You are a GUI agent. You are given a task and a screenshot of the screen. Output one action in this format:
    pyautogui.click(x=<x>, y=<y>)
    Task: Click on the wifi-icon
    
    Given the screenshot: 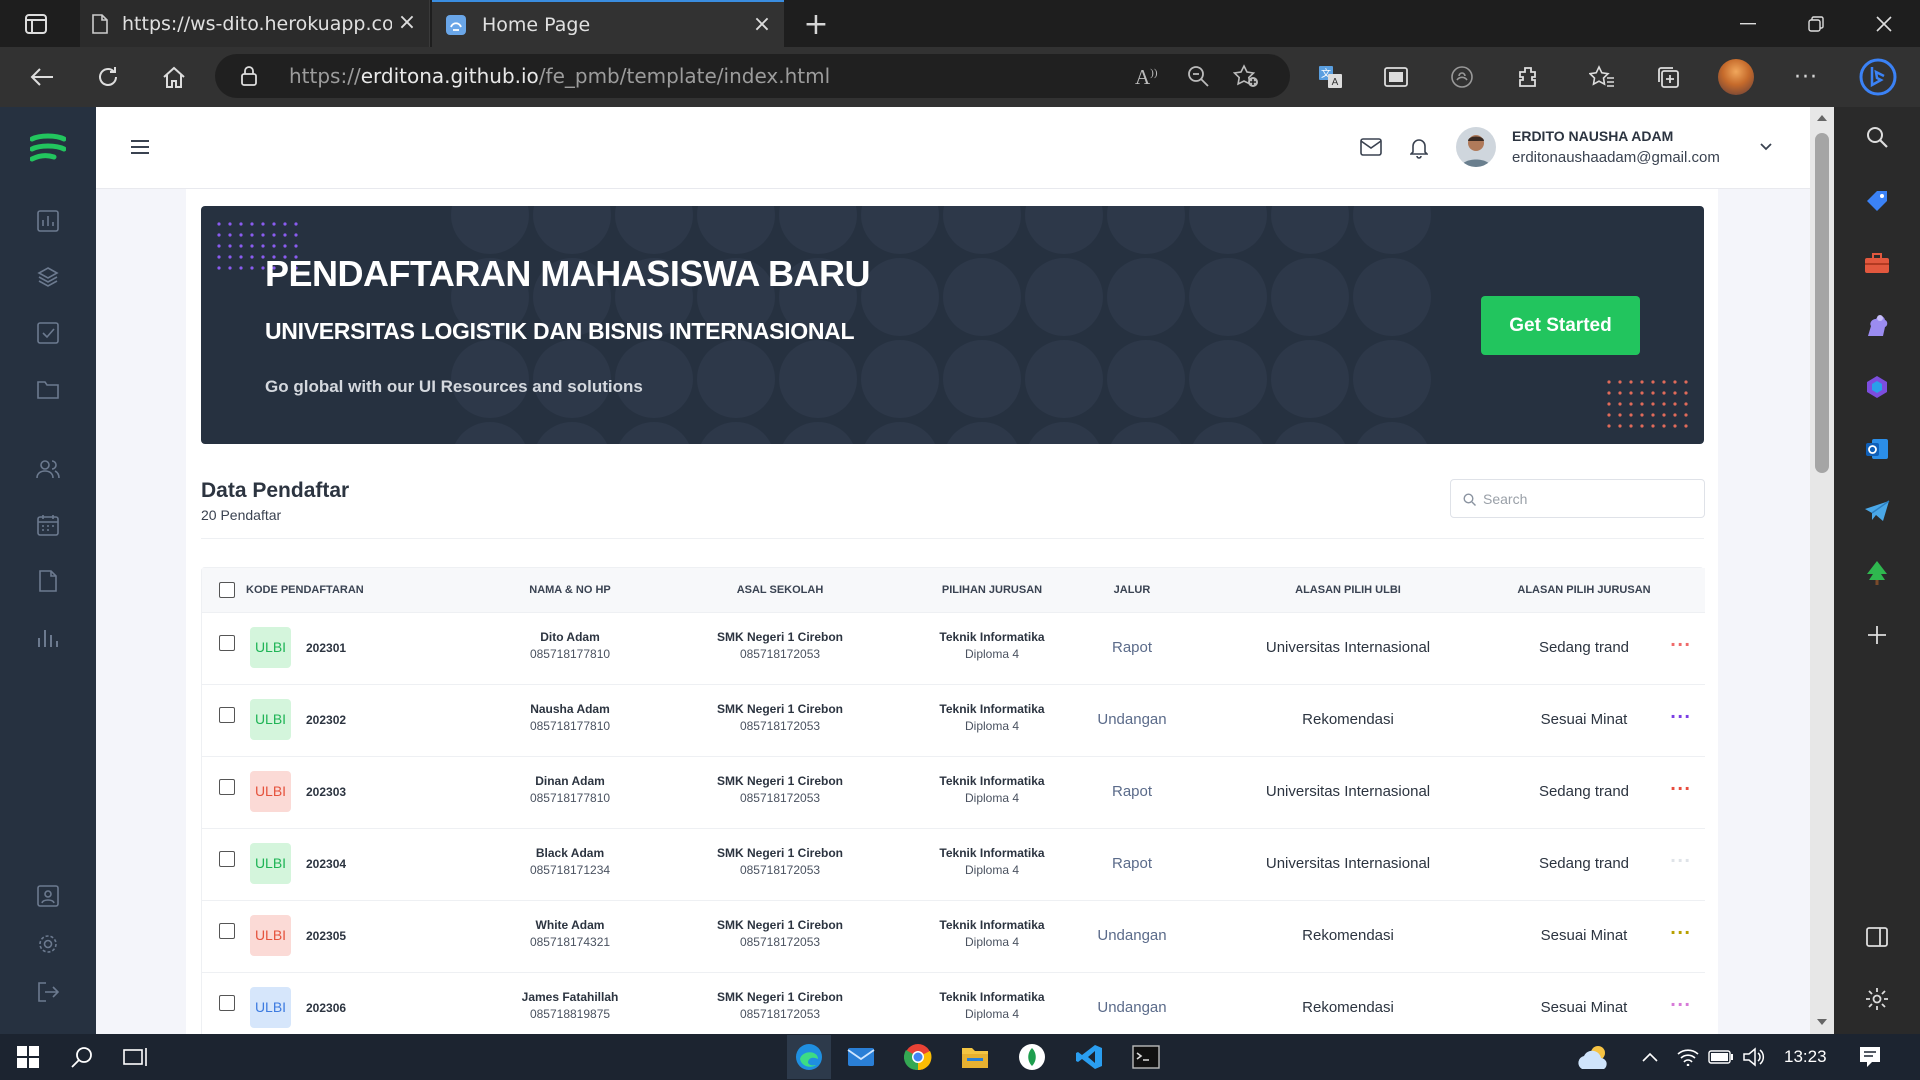 What is the action you would take?
    pyautogui.click(x=1688, y=1057)
    